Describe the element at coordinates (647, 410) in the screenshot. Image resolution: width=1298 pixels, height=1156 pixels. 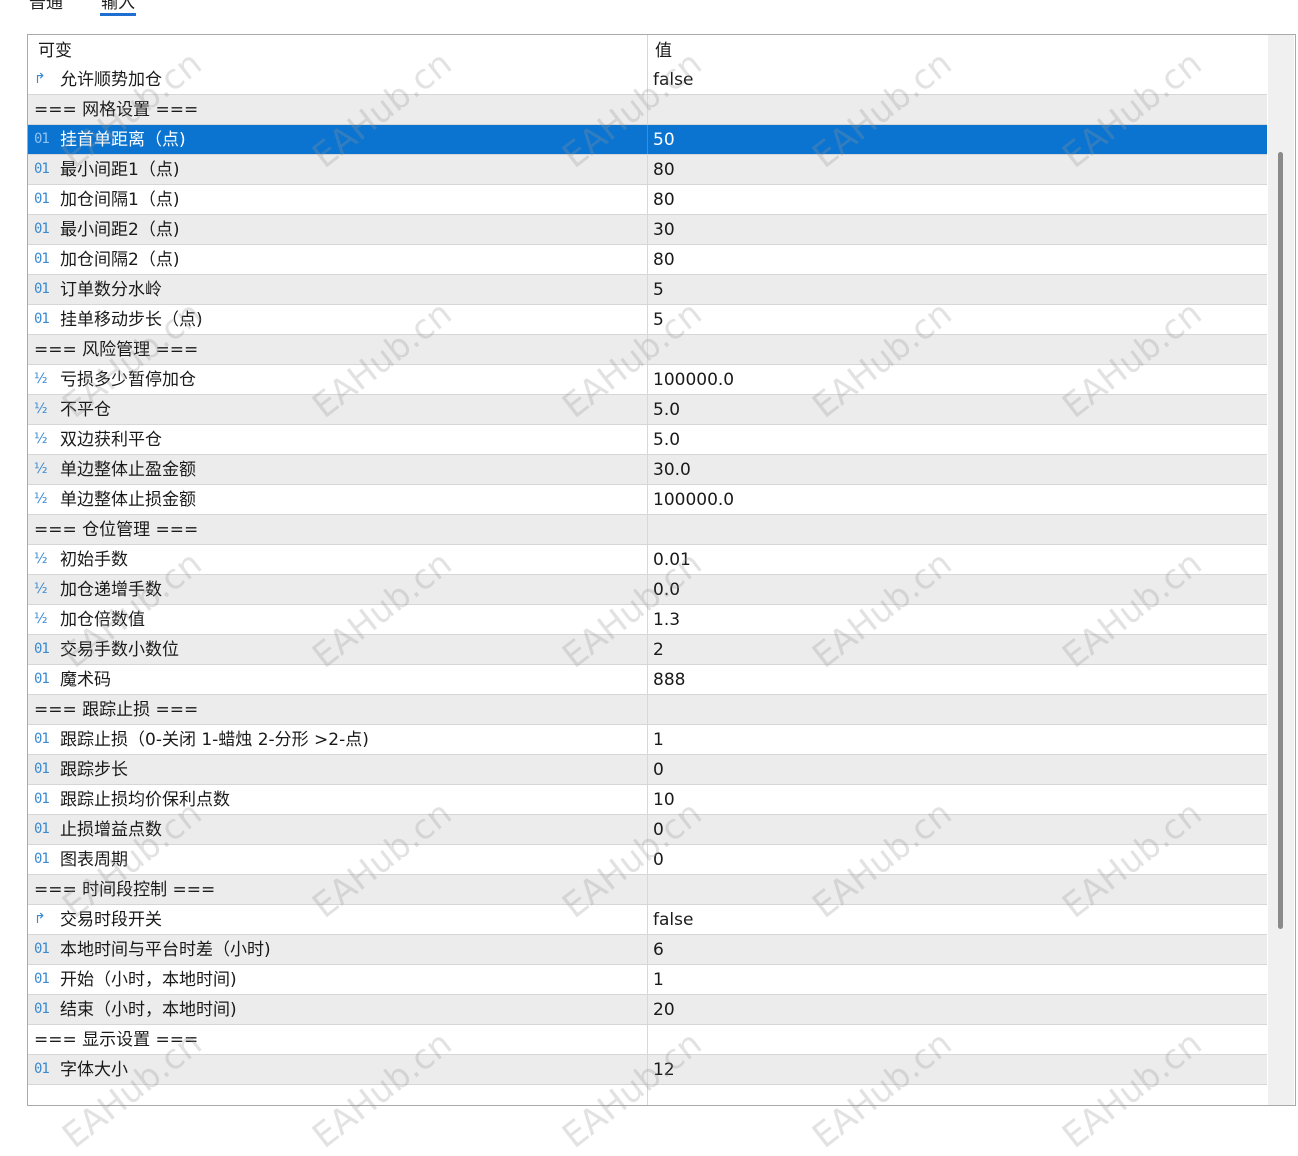
I see `parameter-row: ½ 不平仓 5.0` at that location.